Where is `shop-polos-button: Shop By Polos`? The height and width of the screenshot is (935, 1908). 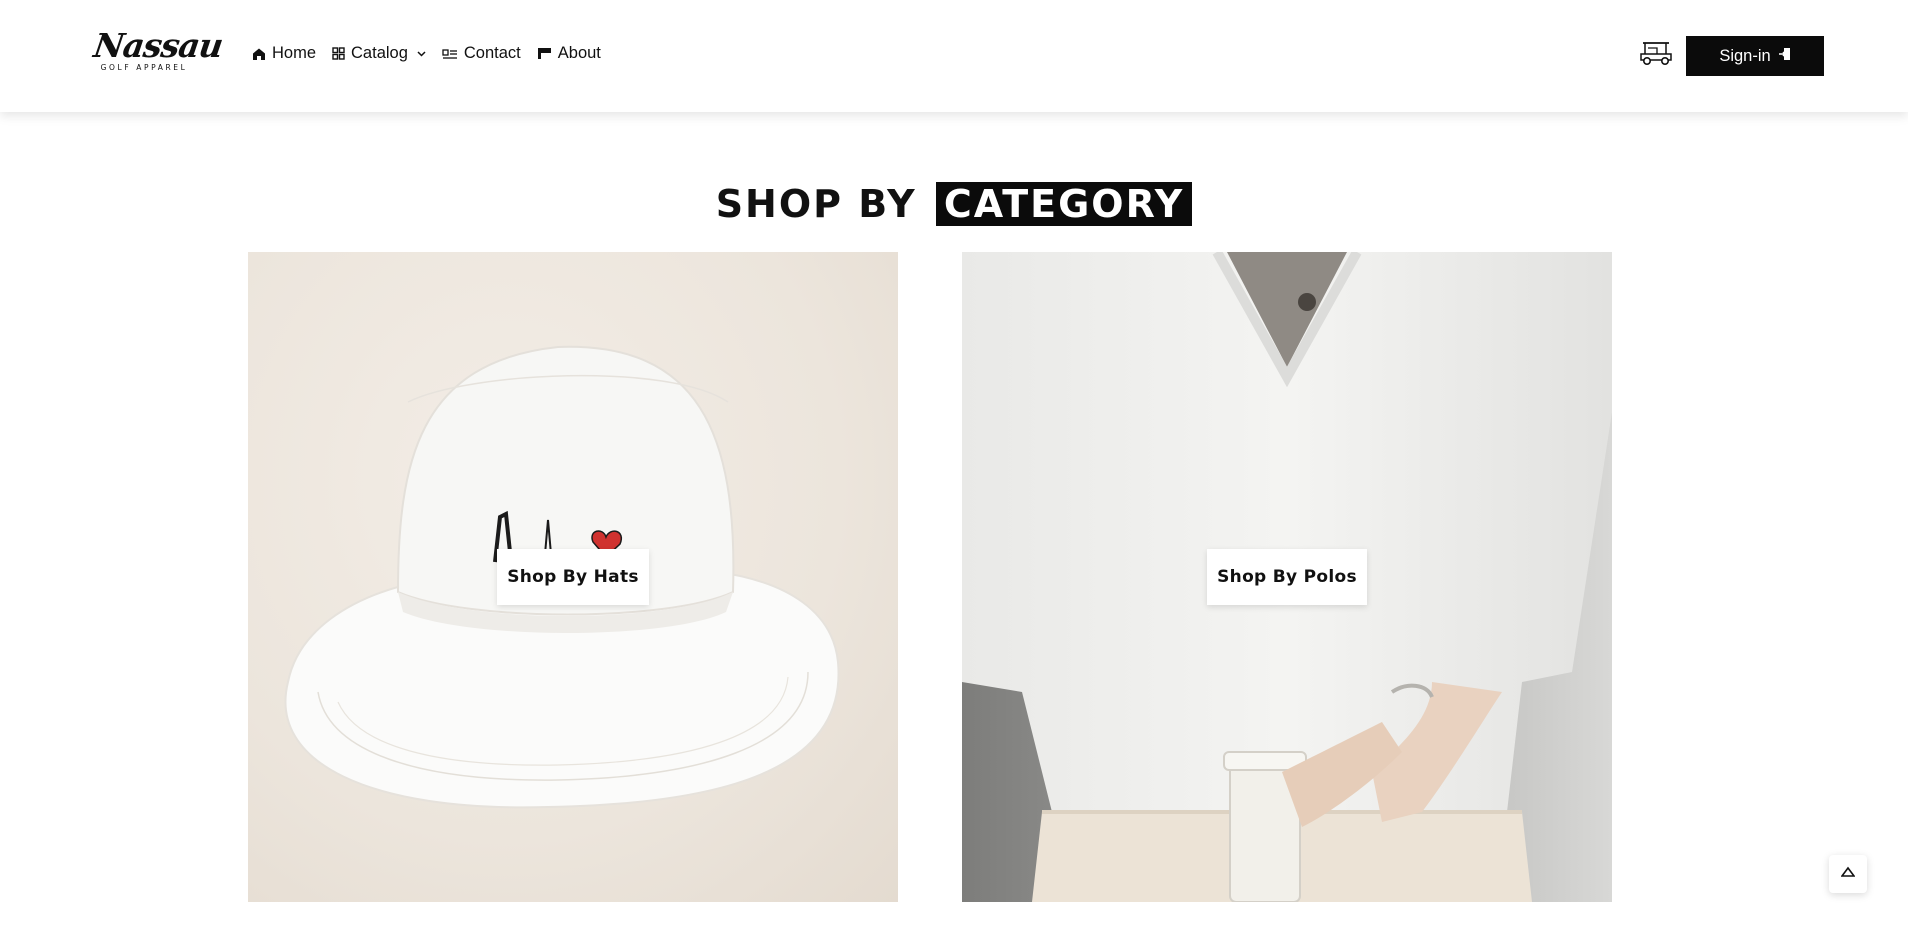
shop-polos-button: Shop By Polos is located at coordinates (1287, 577).